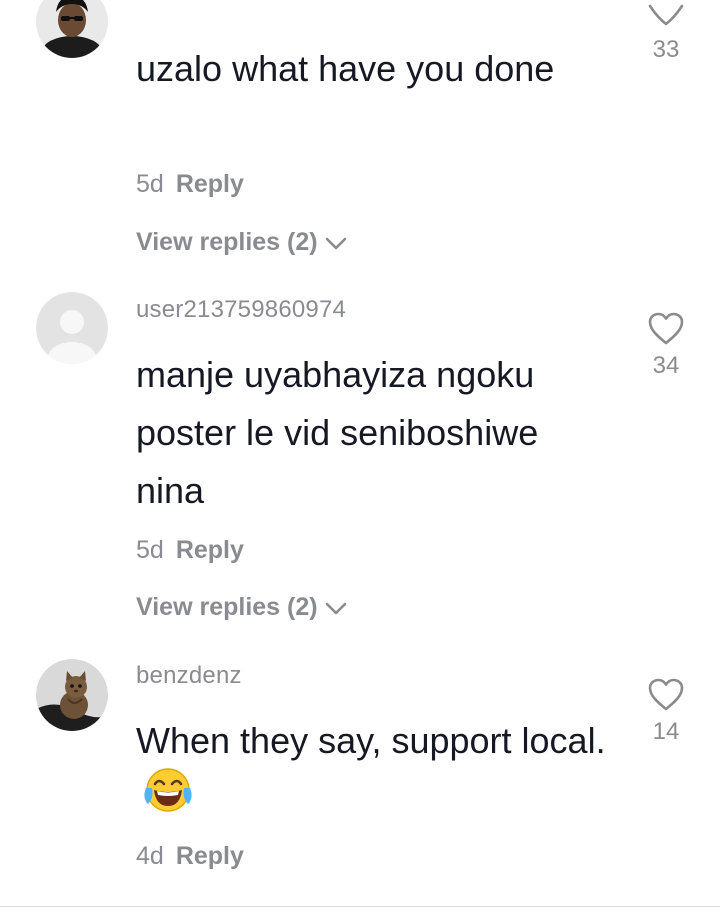  Describe the element at coordinates (150, 856) in the screenshot. I see `comment-age: 4d` at that location.